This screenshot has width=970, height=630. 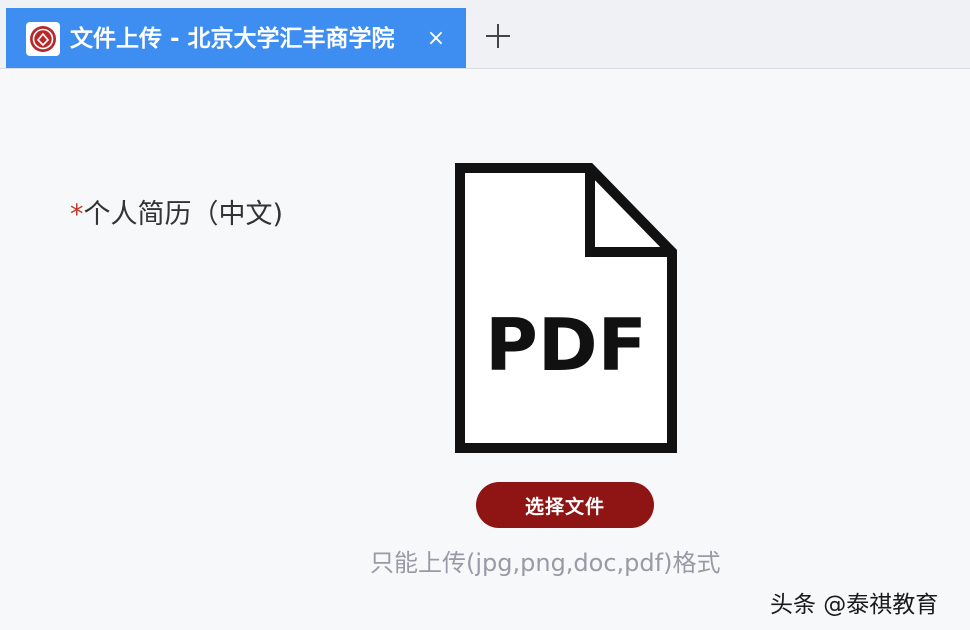 What do you see at coordinates (232, 39) in the screenshot?
I see `tab-title: 文件上传 - 北京大学汇丰商学院` at bounding box center [232, 39].